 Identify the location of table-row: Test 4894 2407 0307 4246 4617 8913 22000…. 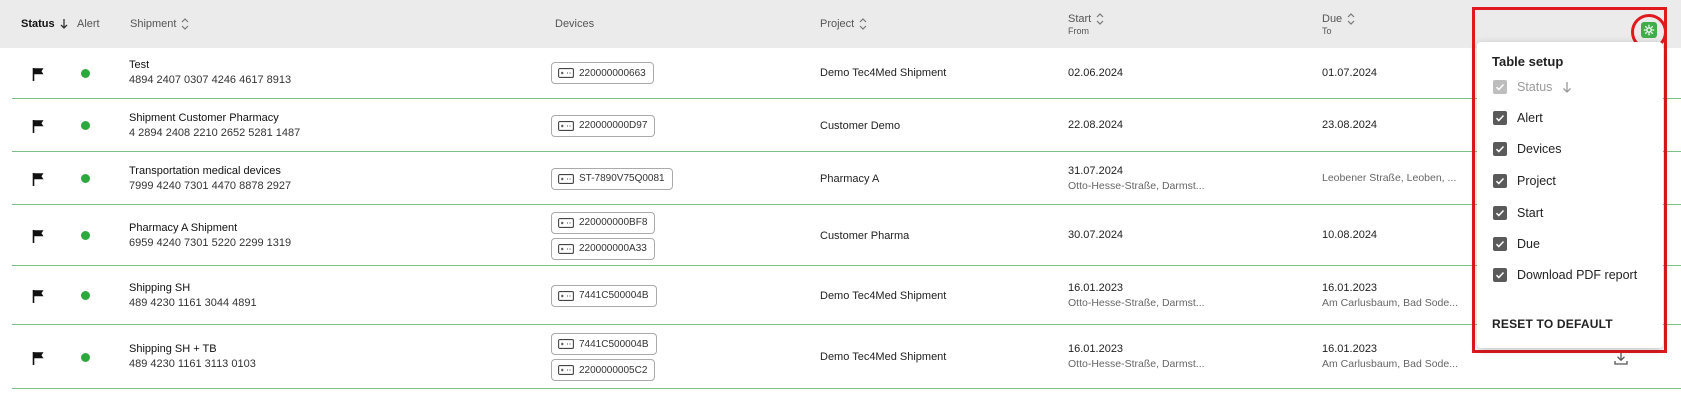
(846, 73).